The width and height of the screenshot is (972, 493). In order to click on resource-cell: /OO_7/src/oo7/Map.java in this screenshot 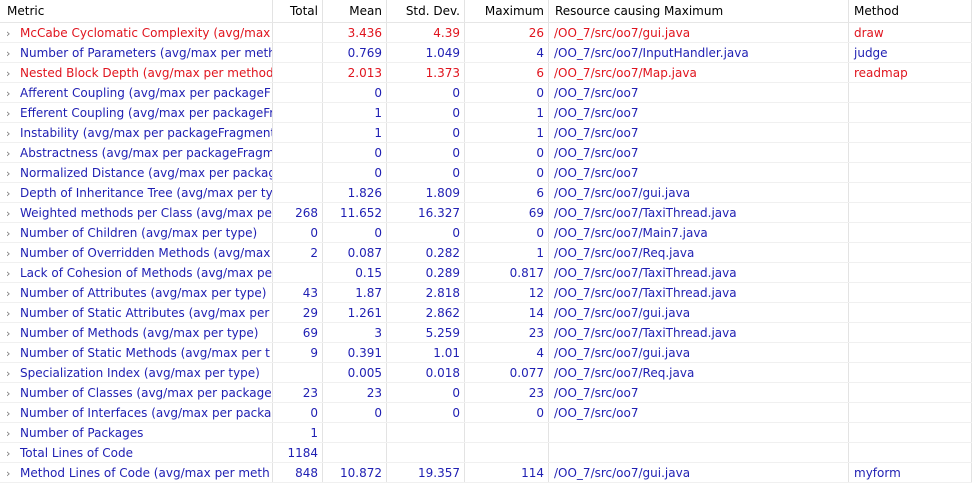, I will do `click(699, 72)`.